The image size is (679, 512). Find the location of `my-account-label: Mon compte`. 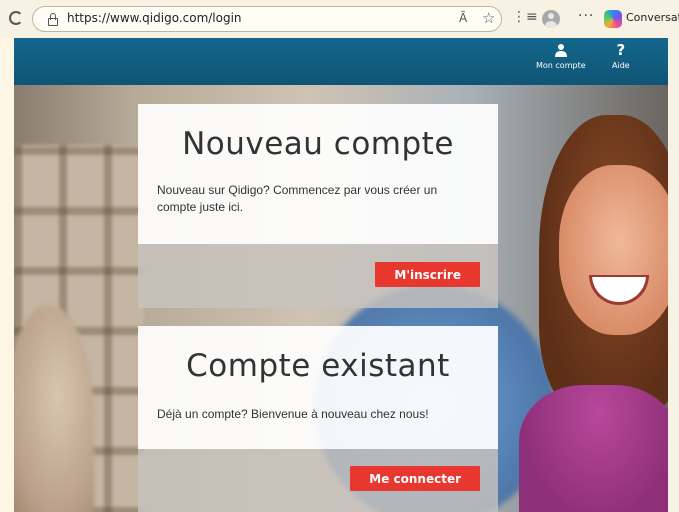

my-account-label: Mon compte is located at coordinates (561, 65).